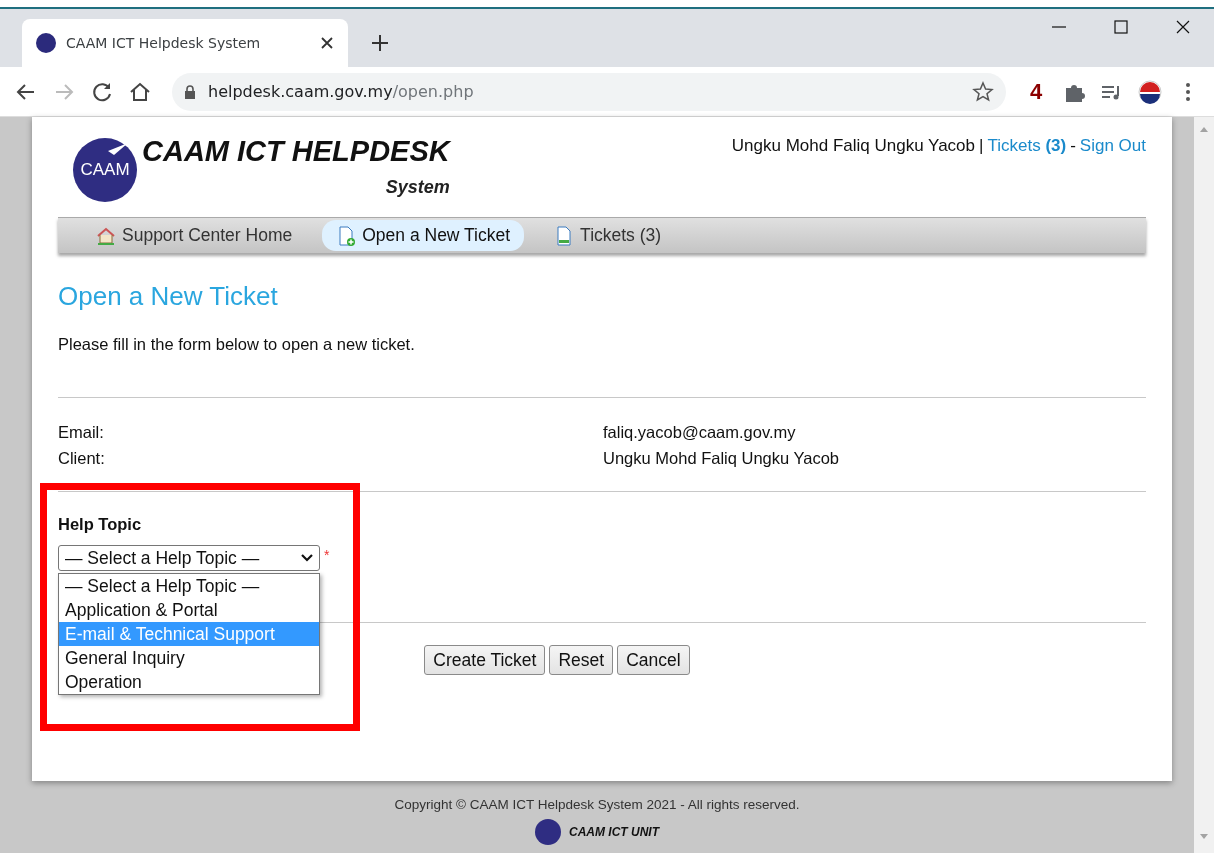 Image resolution: width=1214 pixels, height=853 pixels. Describe the element at coordinates (100, 524) in the screenshot. I see `field-label: Help Topic` at that location.